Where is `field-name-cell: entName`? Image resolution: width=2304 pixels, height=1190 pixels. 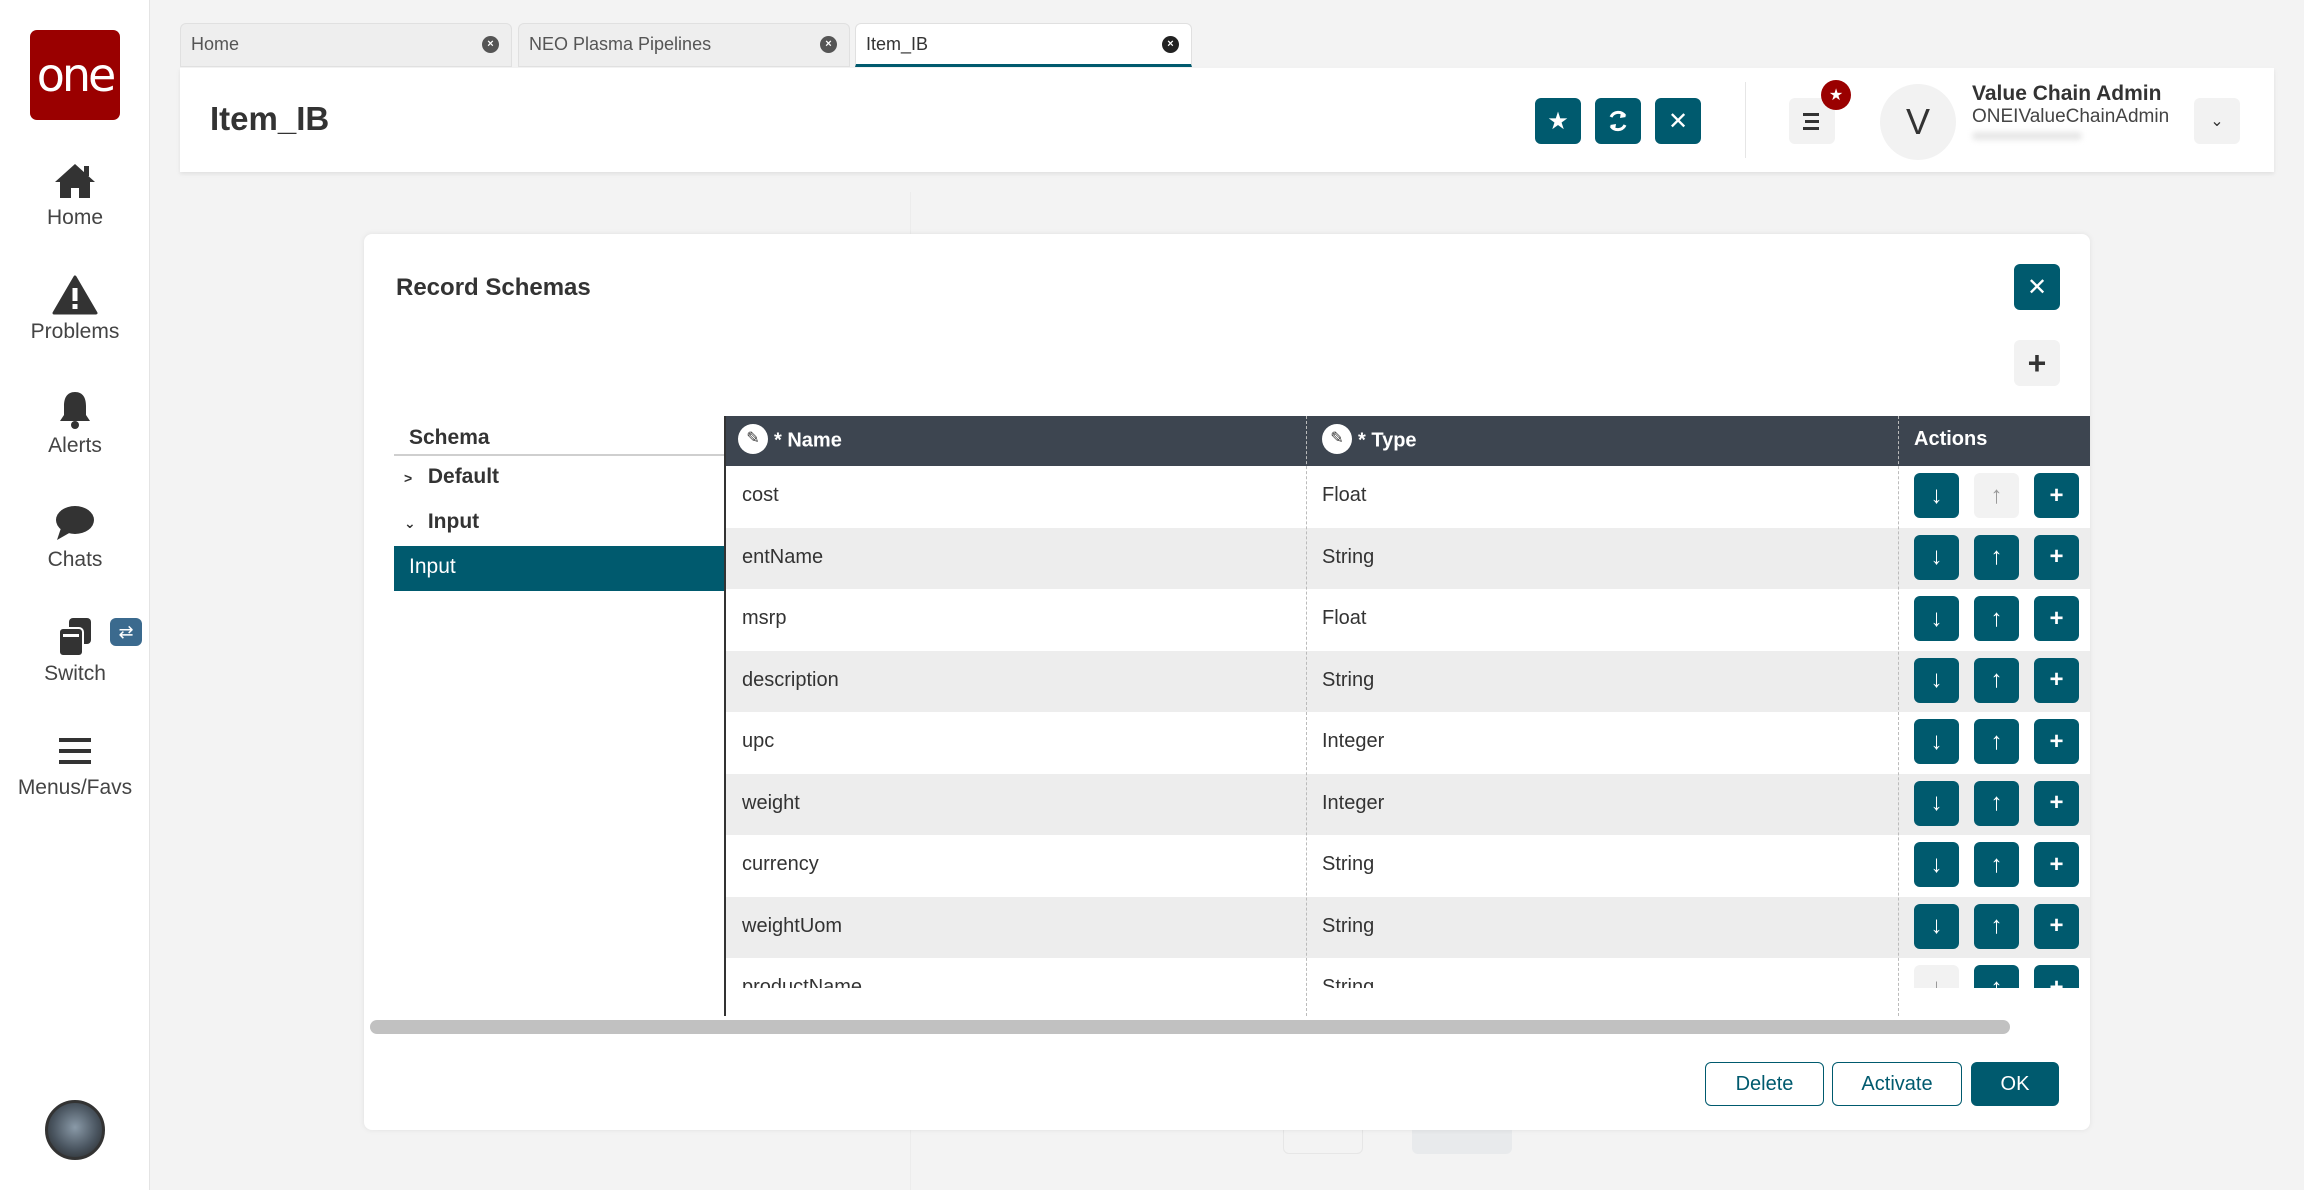 field-name-cell: entName is located at coordinates (782, 557).